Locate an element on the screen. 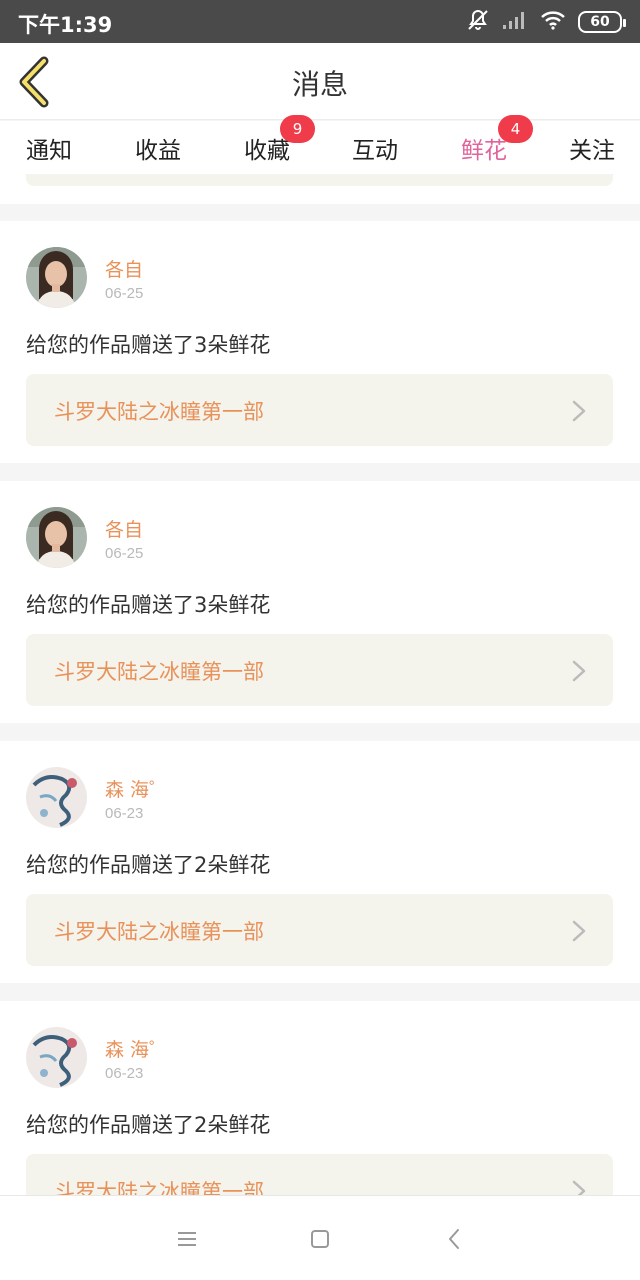 The width and height of the screenshot is (640, 1280). tab-label: 收益 is located at coordinates (158, 151).